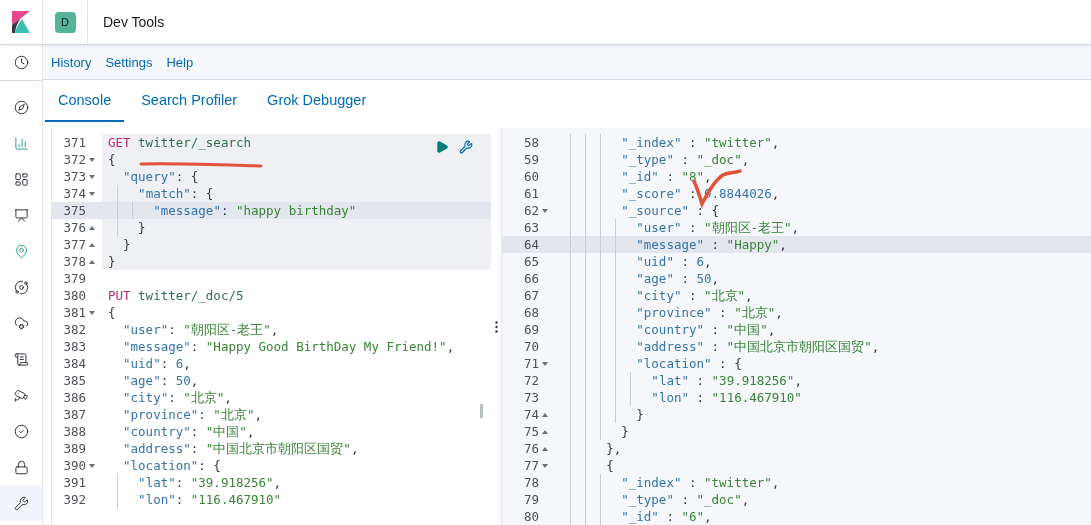 The width and height of the screenshot is (1091, 525). Describe the element at coordinates (180, 62) in the screenshot. I see `menu-link: Help` at that location.